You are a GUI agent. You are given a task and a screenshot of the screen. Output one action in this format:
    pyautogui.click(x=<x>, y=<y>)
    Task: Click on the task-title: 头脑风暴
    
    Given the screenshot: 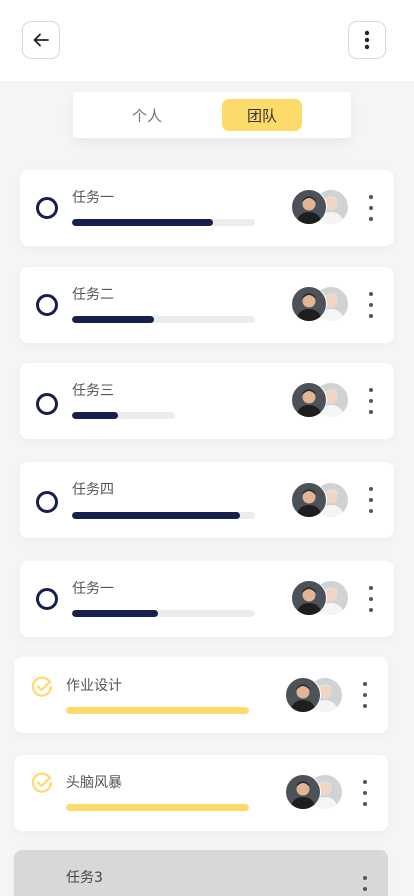 What is the action you would take?
    pyautogui.click(x=94, y=783)
    